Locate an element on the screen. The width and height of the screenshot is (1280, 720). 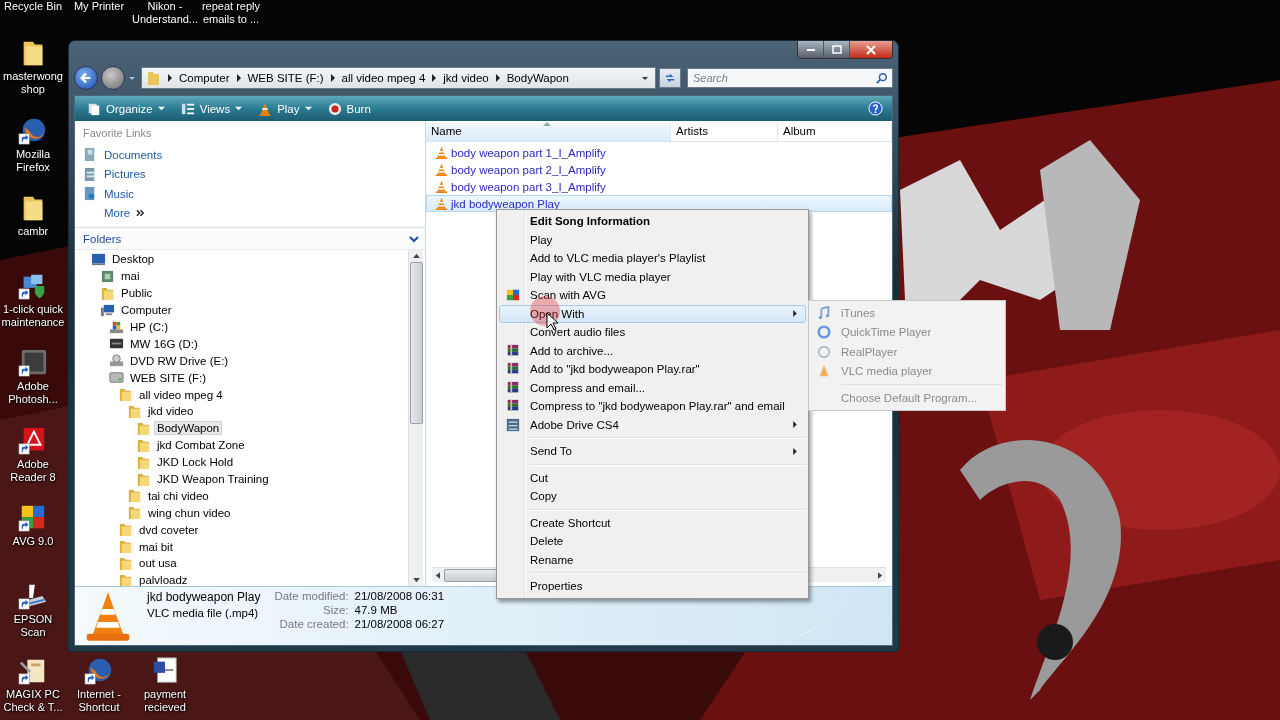
desktop-icon-label: Adobe Reader 8 is located at coordinates (33, 470).